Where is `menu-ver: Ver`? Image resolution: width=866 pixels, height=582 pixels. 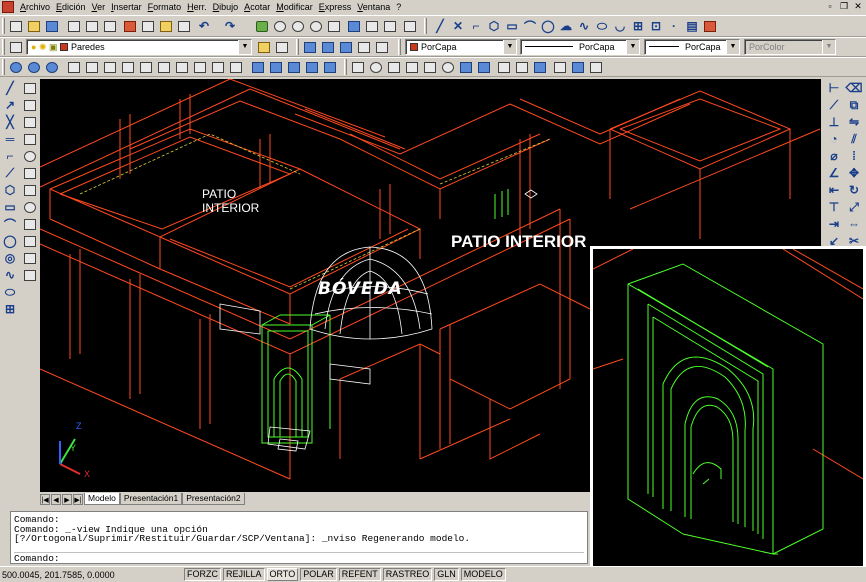
menu-ver: Ver is located at coordinates (99, 7).